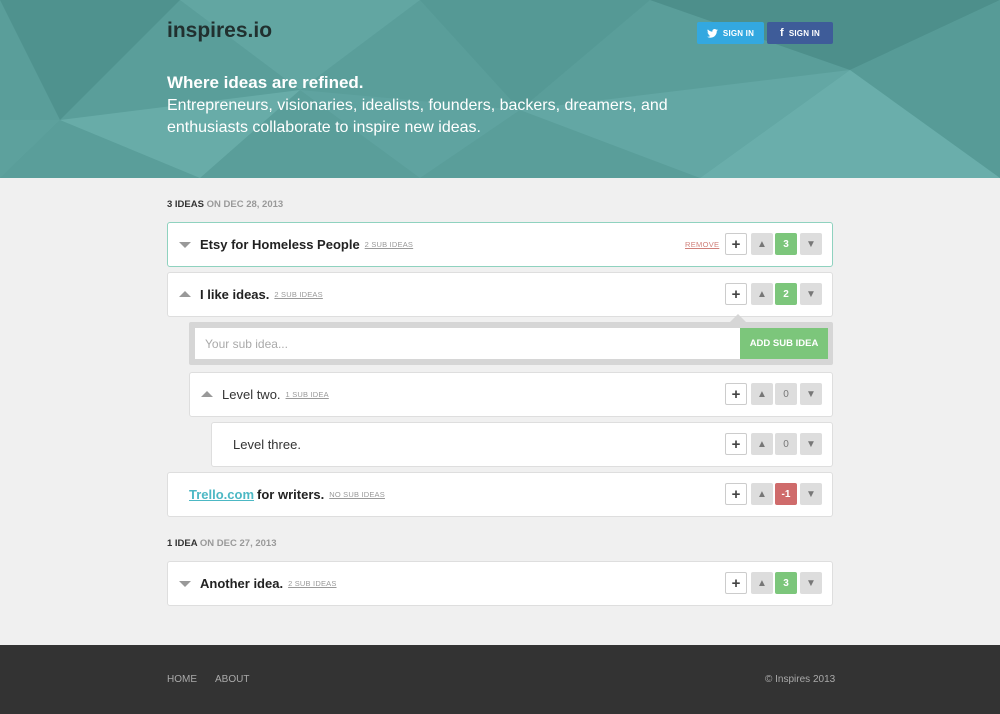 This screenshot has width=1000, height=714. What do you see at coordinates (307, 394) in the screenshot?
I see `sub-ideas-link: 1 SUB IDEA` at bounding box center [307, 394].